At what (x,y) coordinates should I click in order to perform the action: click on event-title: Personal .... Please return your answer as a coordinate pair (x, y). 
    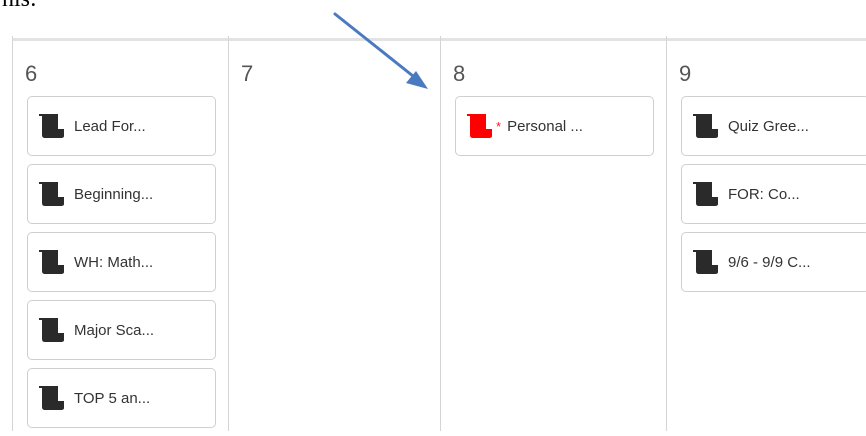
    Looking at the image, I should click on (545, 126).